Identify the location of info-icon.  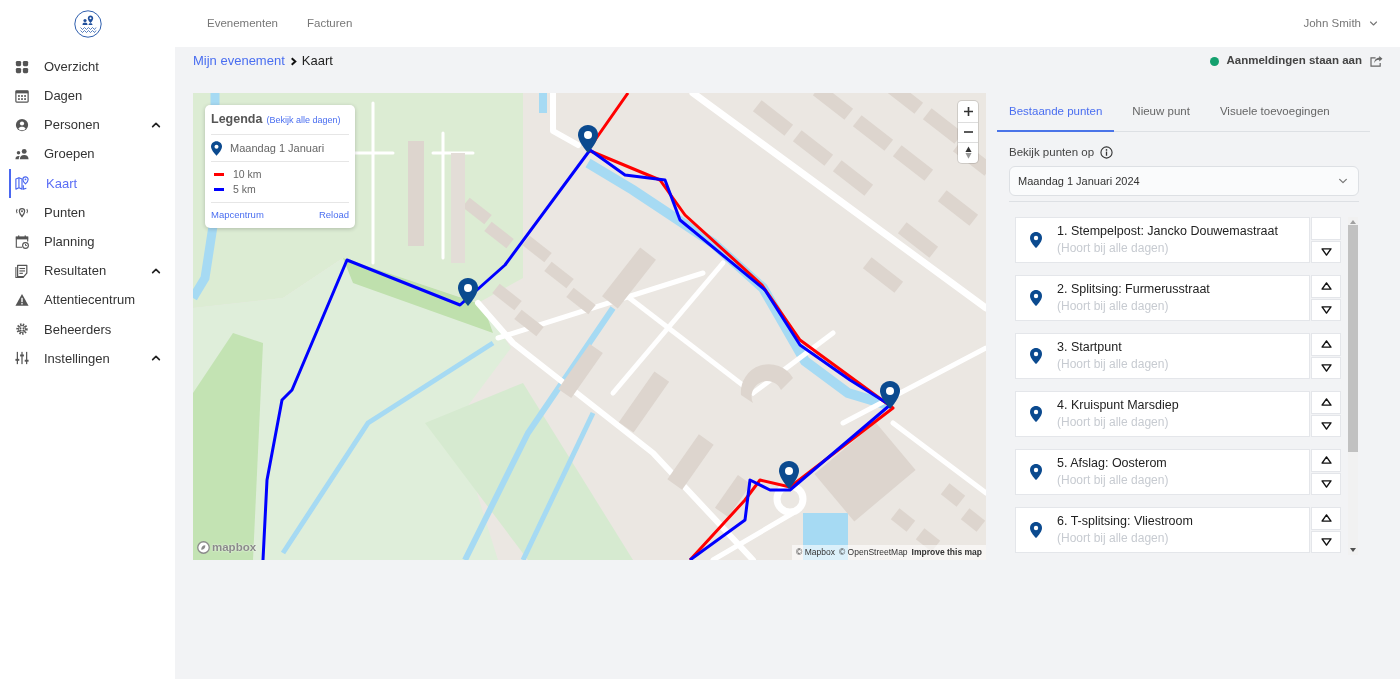
(1107, 152).